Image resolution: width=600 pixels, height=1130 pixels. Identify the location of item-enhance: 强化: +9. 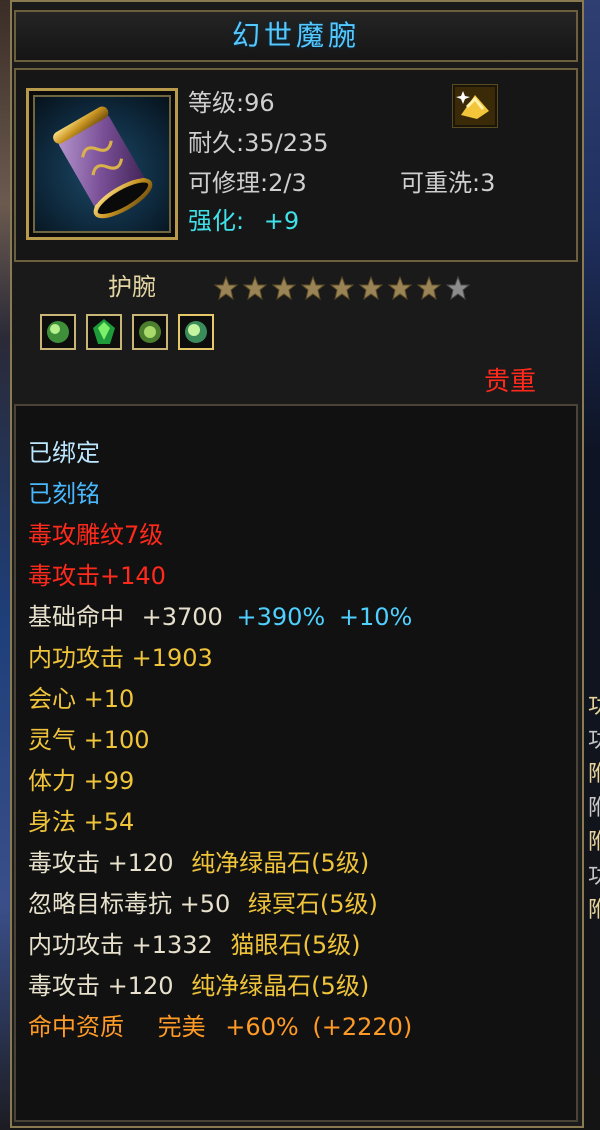
(243, 221).